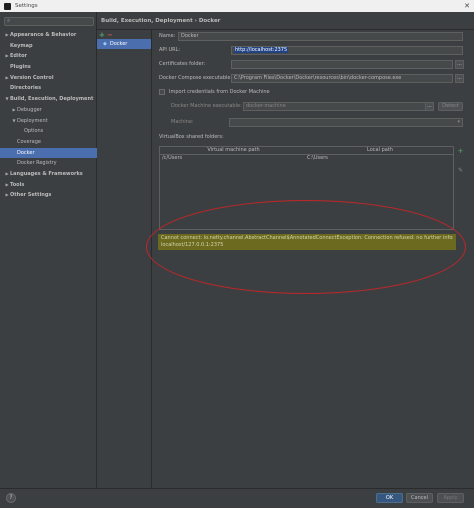  Describe the element at coordinates (237, 498) in the screenshot. I see `dialog-footer: ? OK Cancel Apply` at that location.